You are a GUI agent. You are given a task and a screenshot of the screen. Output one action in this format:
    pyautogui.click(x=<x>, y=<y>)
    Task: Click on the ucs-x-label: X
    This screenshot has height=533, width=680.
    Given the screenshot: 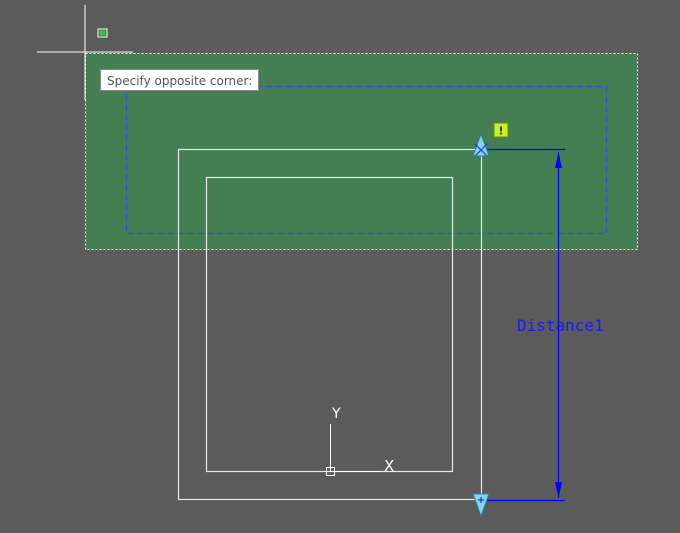 What is the action you would take?
    pyautogui.click(x=389, y=466)
    